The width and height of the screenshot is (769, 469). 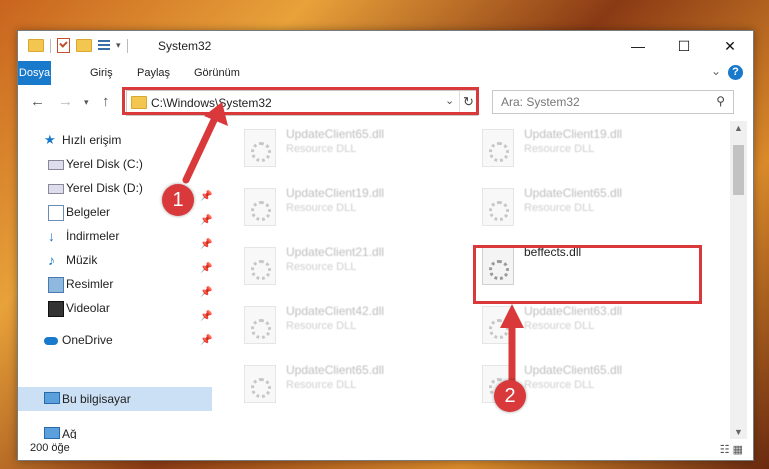 I want to click on arrow-2-head, so click(x=512, y=316).